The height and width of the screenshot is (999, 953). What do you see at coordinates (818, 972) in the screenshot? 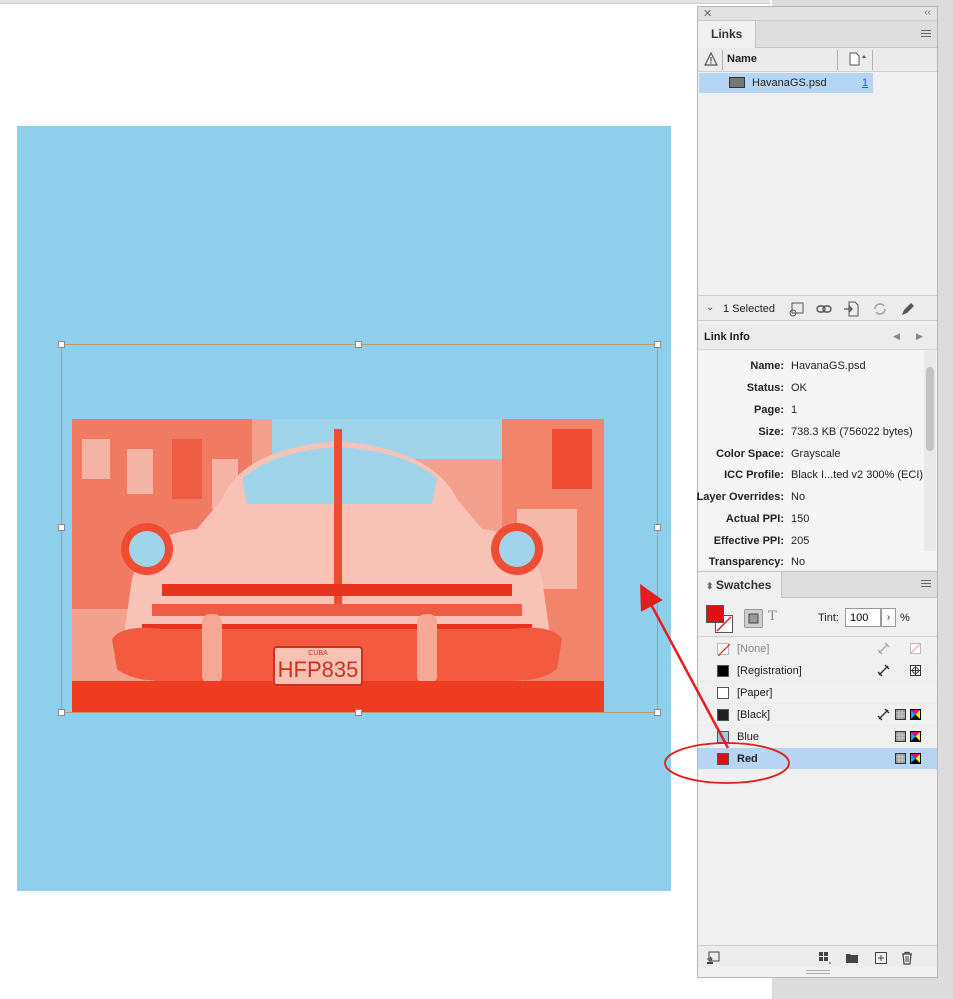
I see `panel-resize-grip` at bounding box center [818, 972].